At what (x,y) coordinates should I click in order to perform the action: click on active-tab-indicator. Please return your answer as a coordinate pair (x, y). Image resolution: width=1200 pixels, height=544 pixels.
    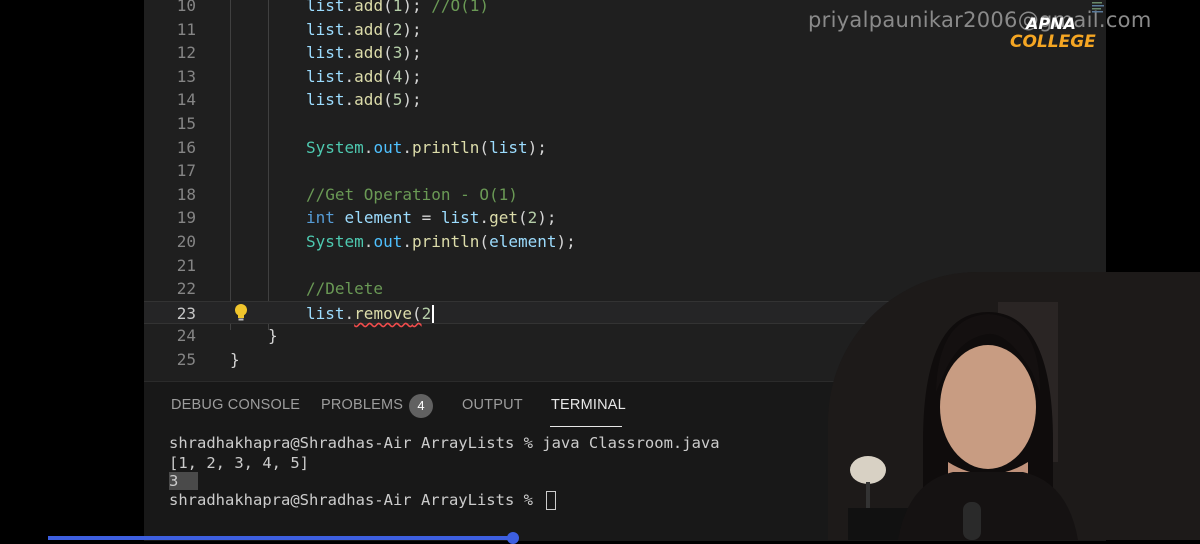
    Looking at the image, I should click on (586, 426).